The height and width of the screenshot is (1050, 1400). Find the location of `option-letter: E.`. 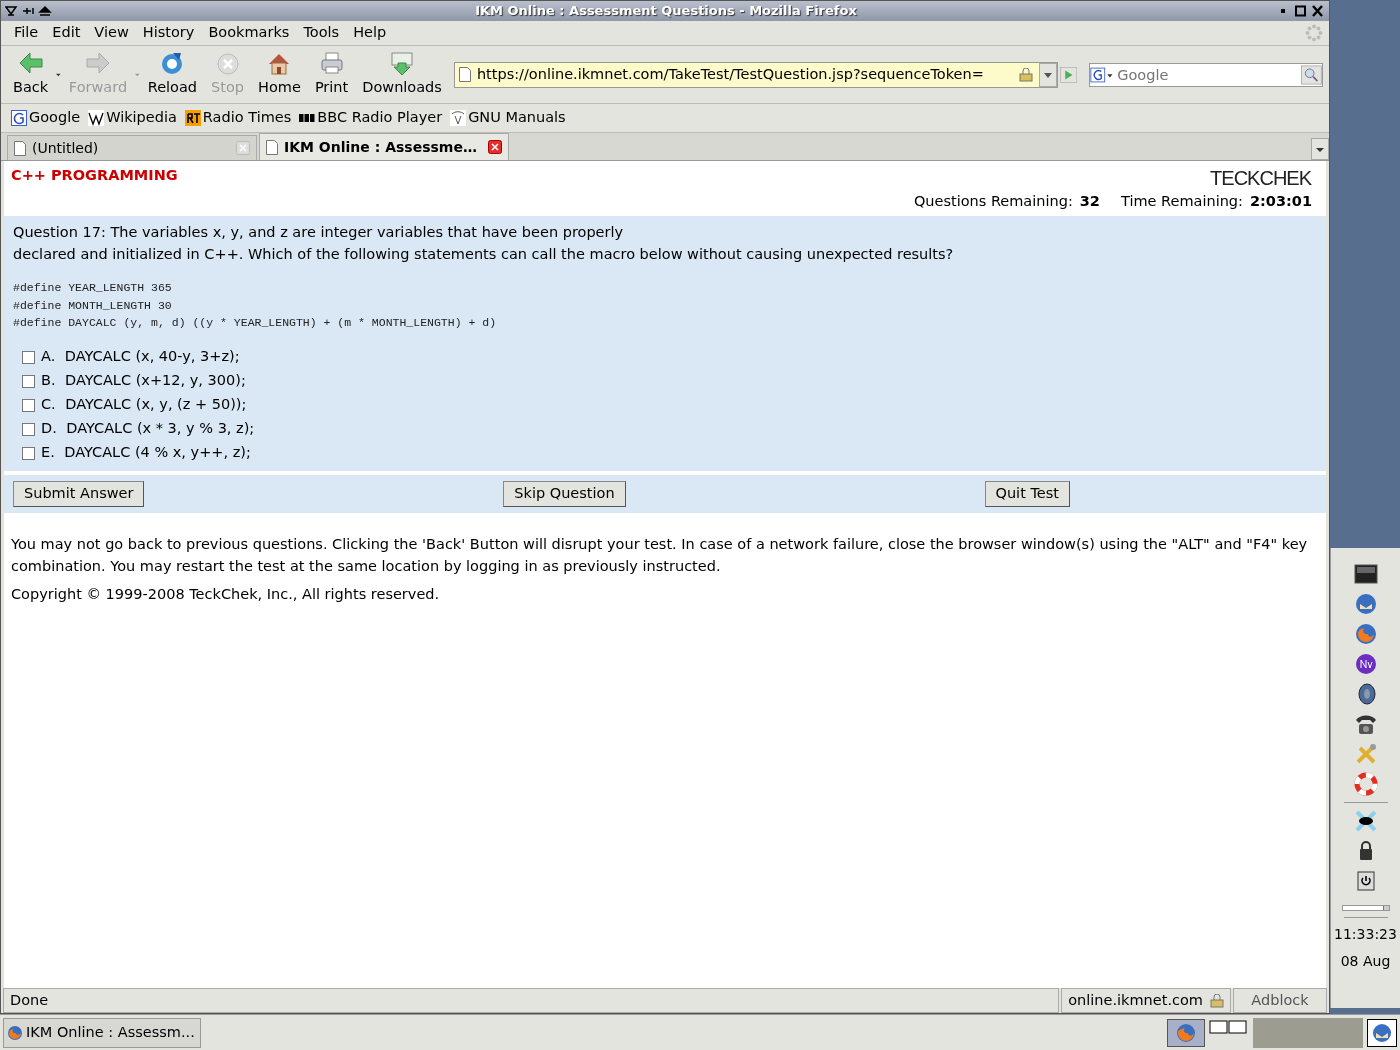

option-letter: E. is located at coordinates (48, 453).